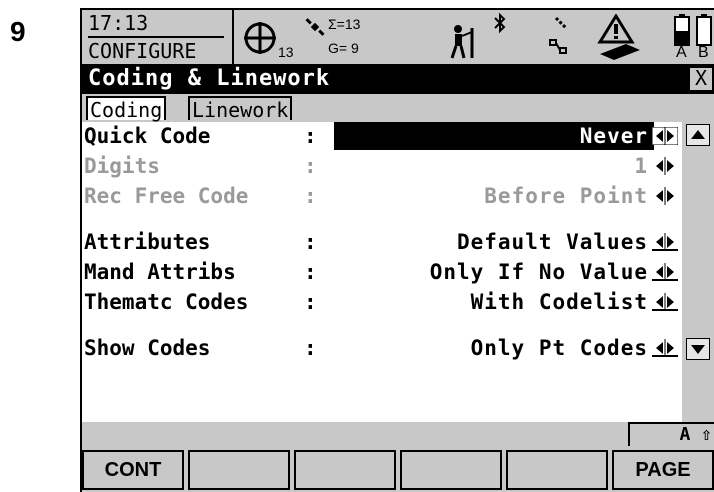  What do you see at coordinates (500, 25) in the screenshot?
I see `bluetooth-icon` at bounding box center [500, 25].